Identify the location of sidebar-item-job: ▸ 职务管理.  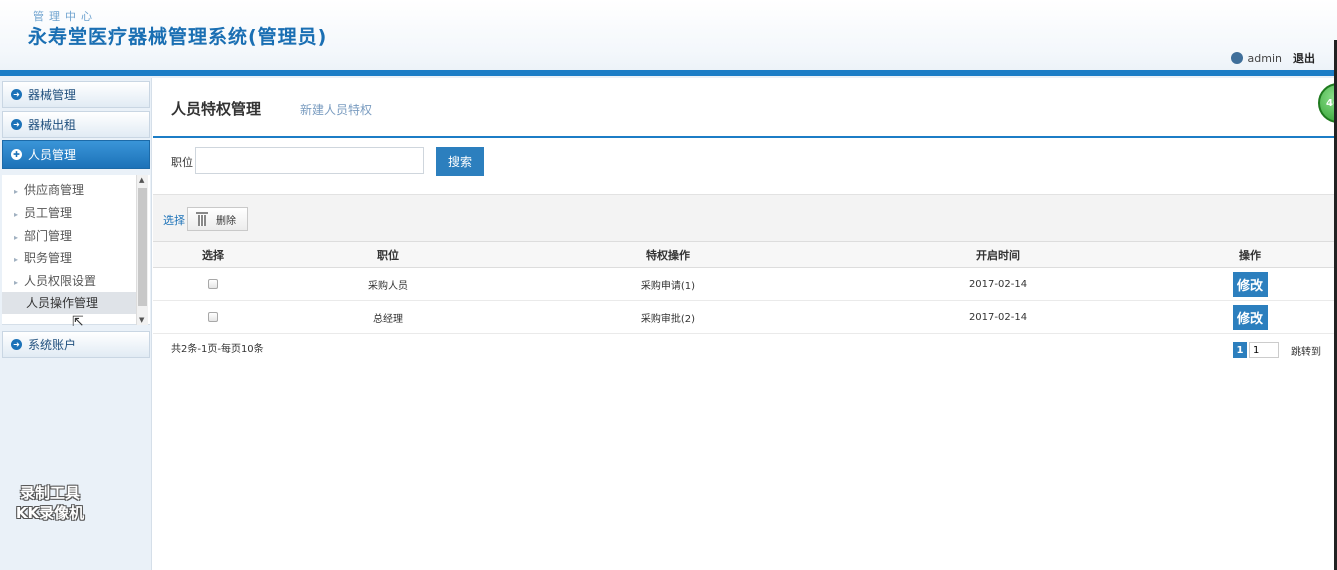
(43, 257).